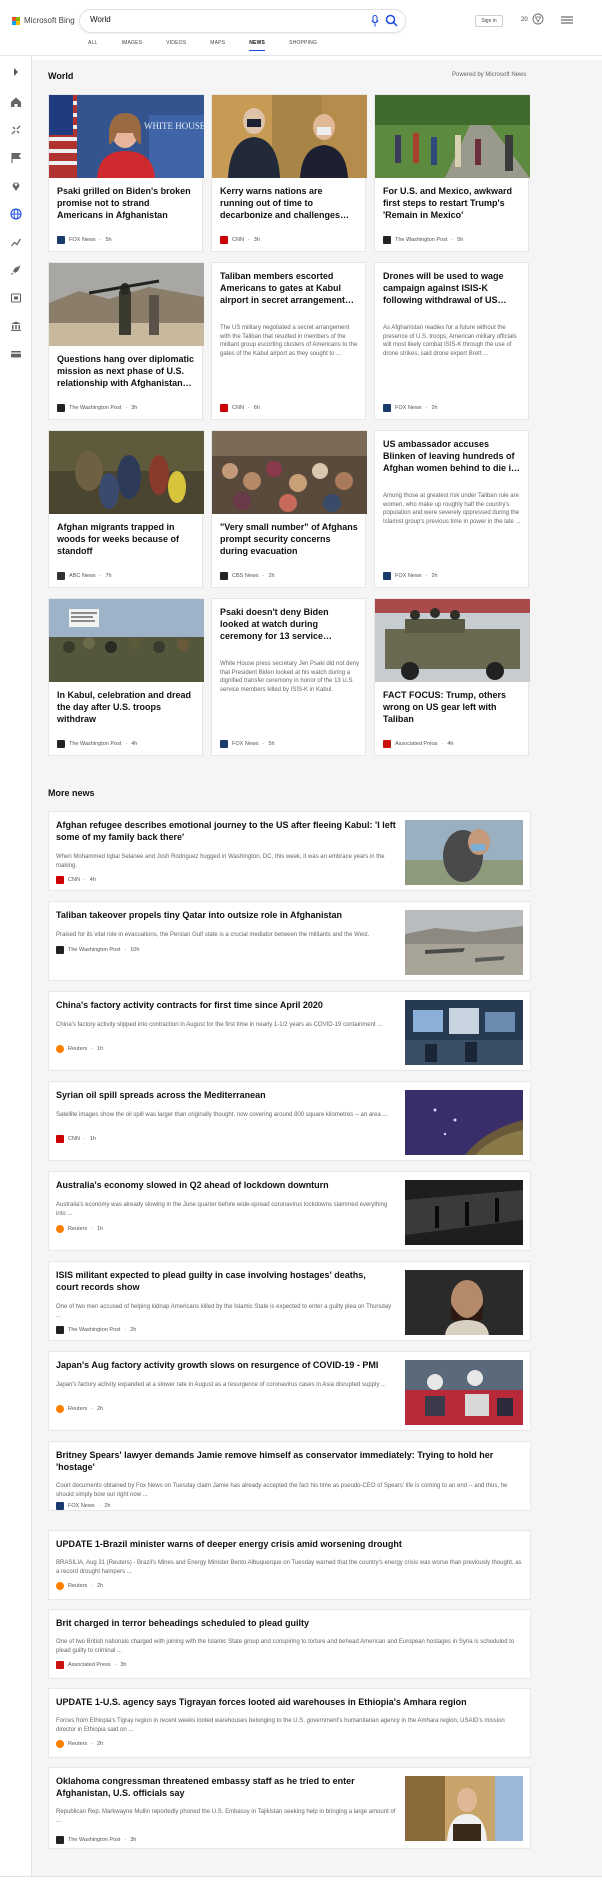  Describe the element at coordinates (303, 43) in the screenshot. I see `tab-shopping: SHOPPING` at that location.